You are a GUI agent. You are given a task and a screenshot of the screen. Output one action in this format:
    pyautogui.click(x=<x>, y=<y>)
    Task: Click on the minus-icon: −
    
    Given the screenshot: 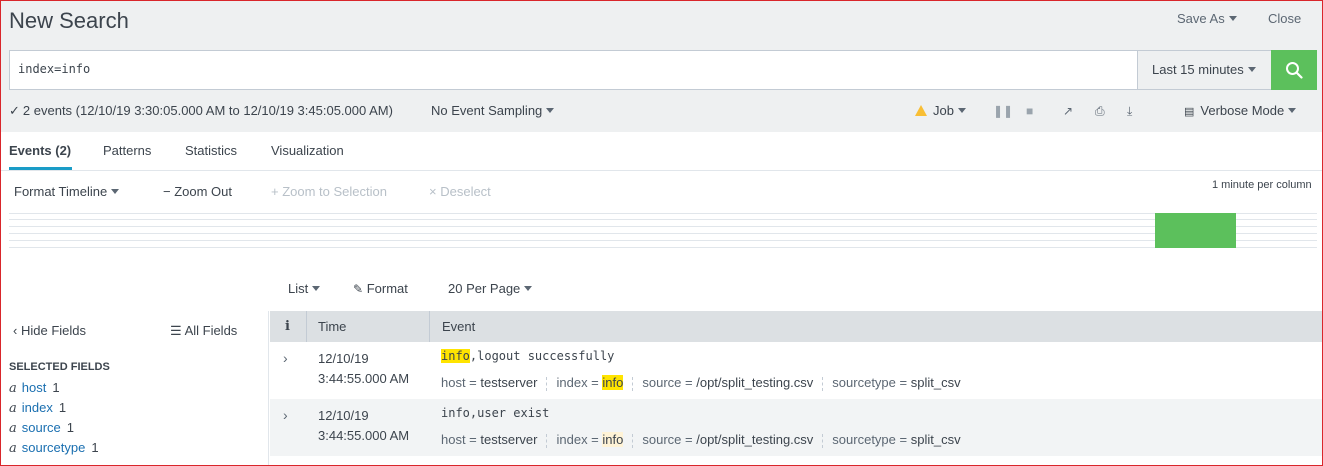 What is the action you would take?
    pyautogui.click(x=167, y=191)
    